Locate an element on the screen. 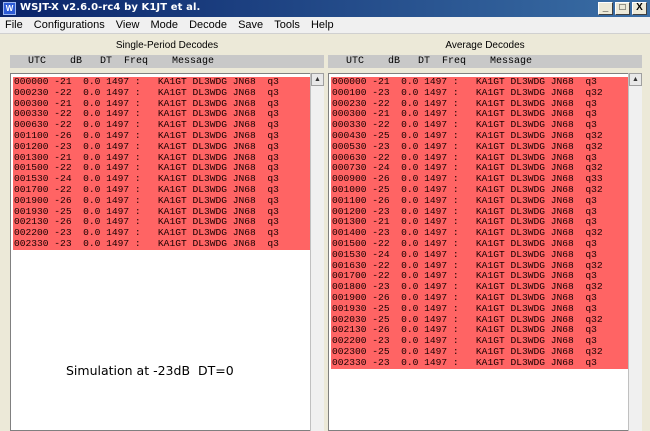 This screenshot has height=431, width=650. right-column-header: UTC dB DT Freq Message is located at coordinates (485, 61).